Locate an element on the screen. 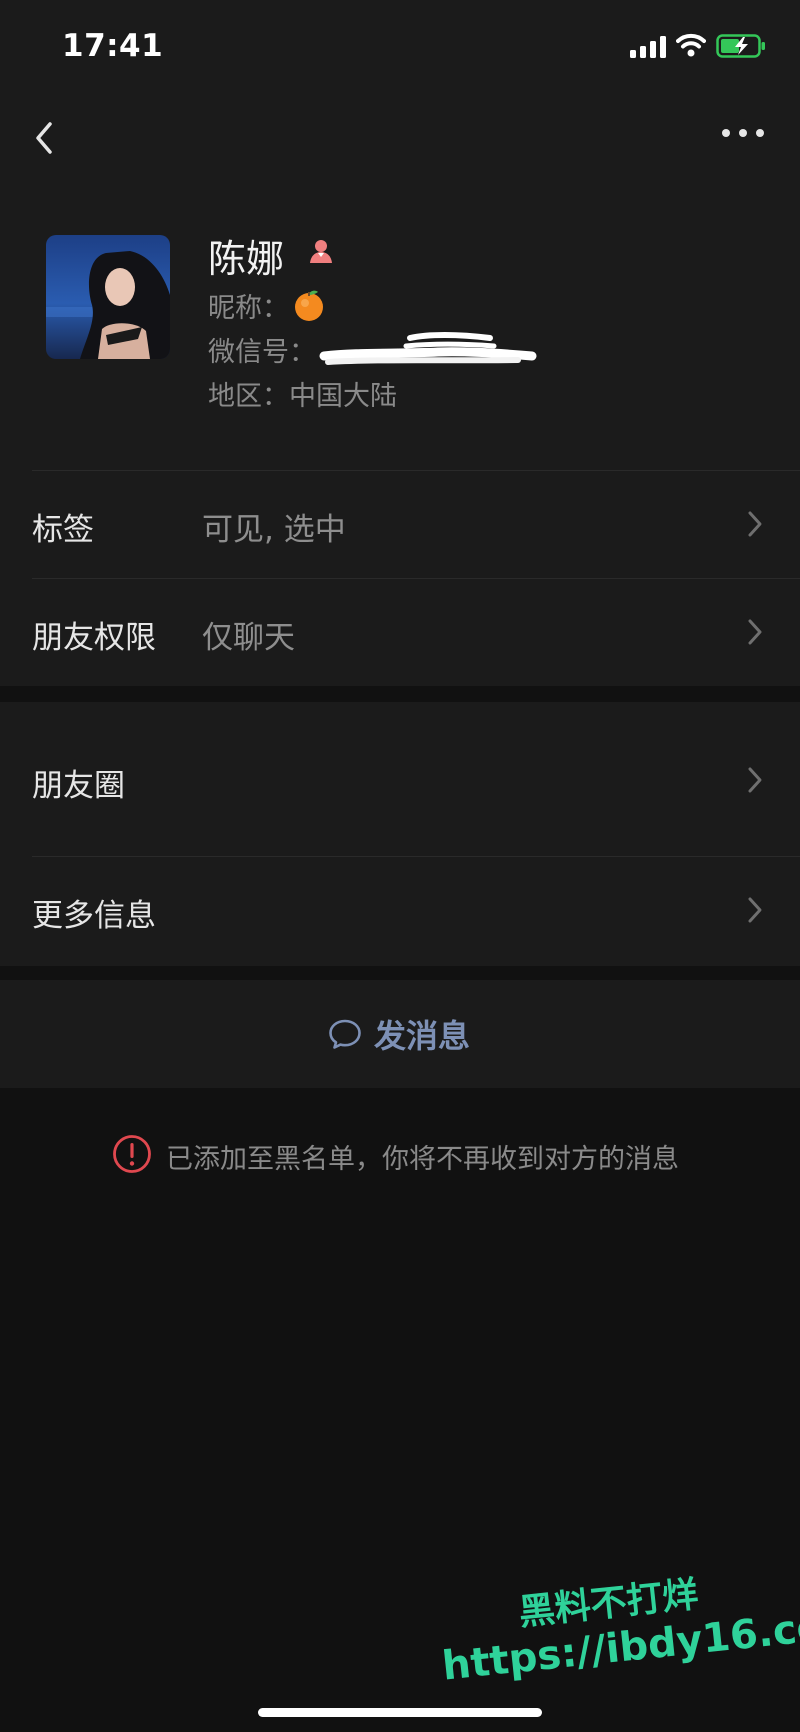 The height and width of the screenshot is (1732, 800). home-indicator is located at coordinates (400, 1712).